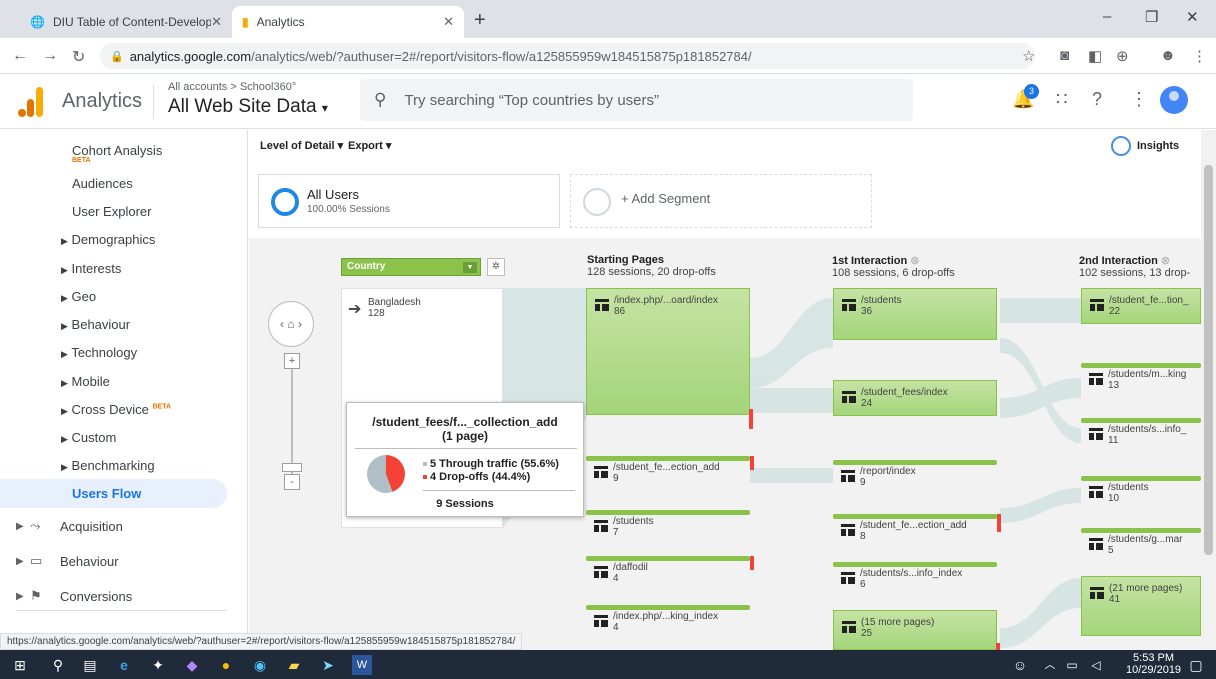  I want to click on zoom-in-button: +, so click(292, 361).